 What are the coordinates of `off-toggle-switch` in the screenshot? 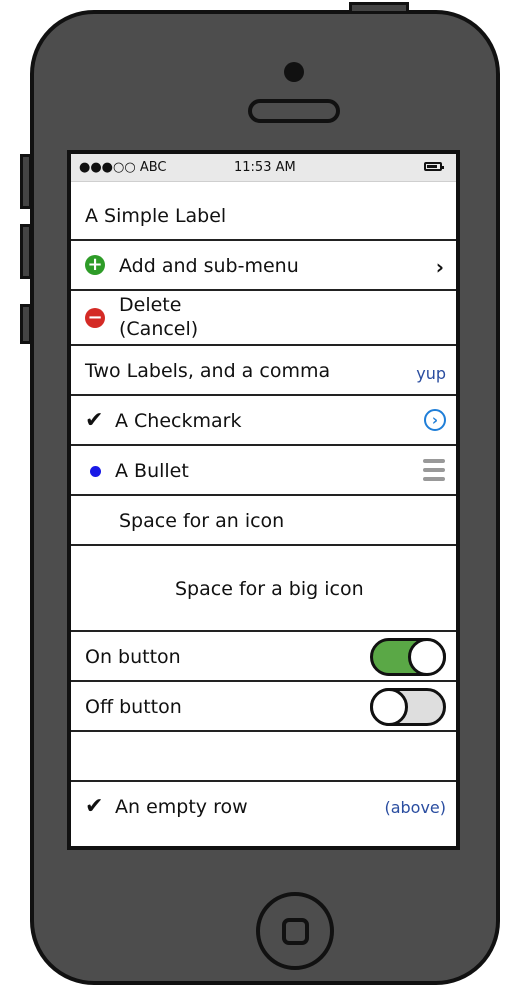 It's located at (408, 707).